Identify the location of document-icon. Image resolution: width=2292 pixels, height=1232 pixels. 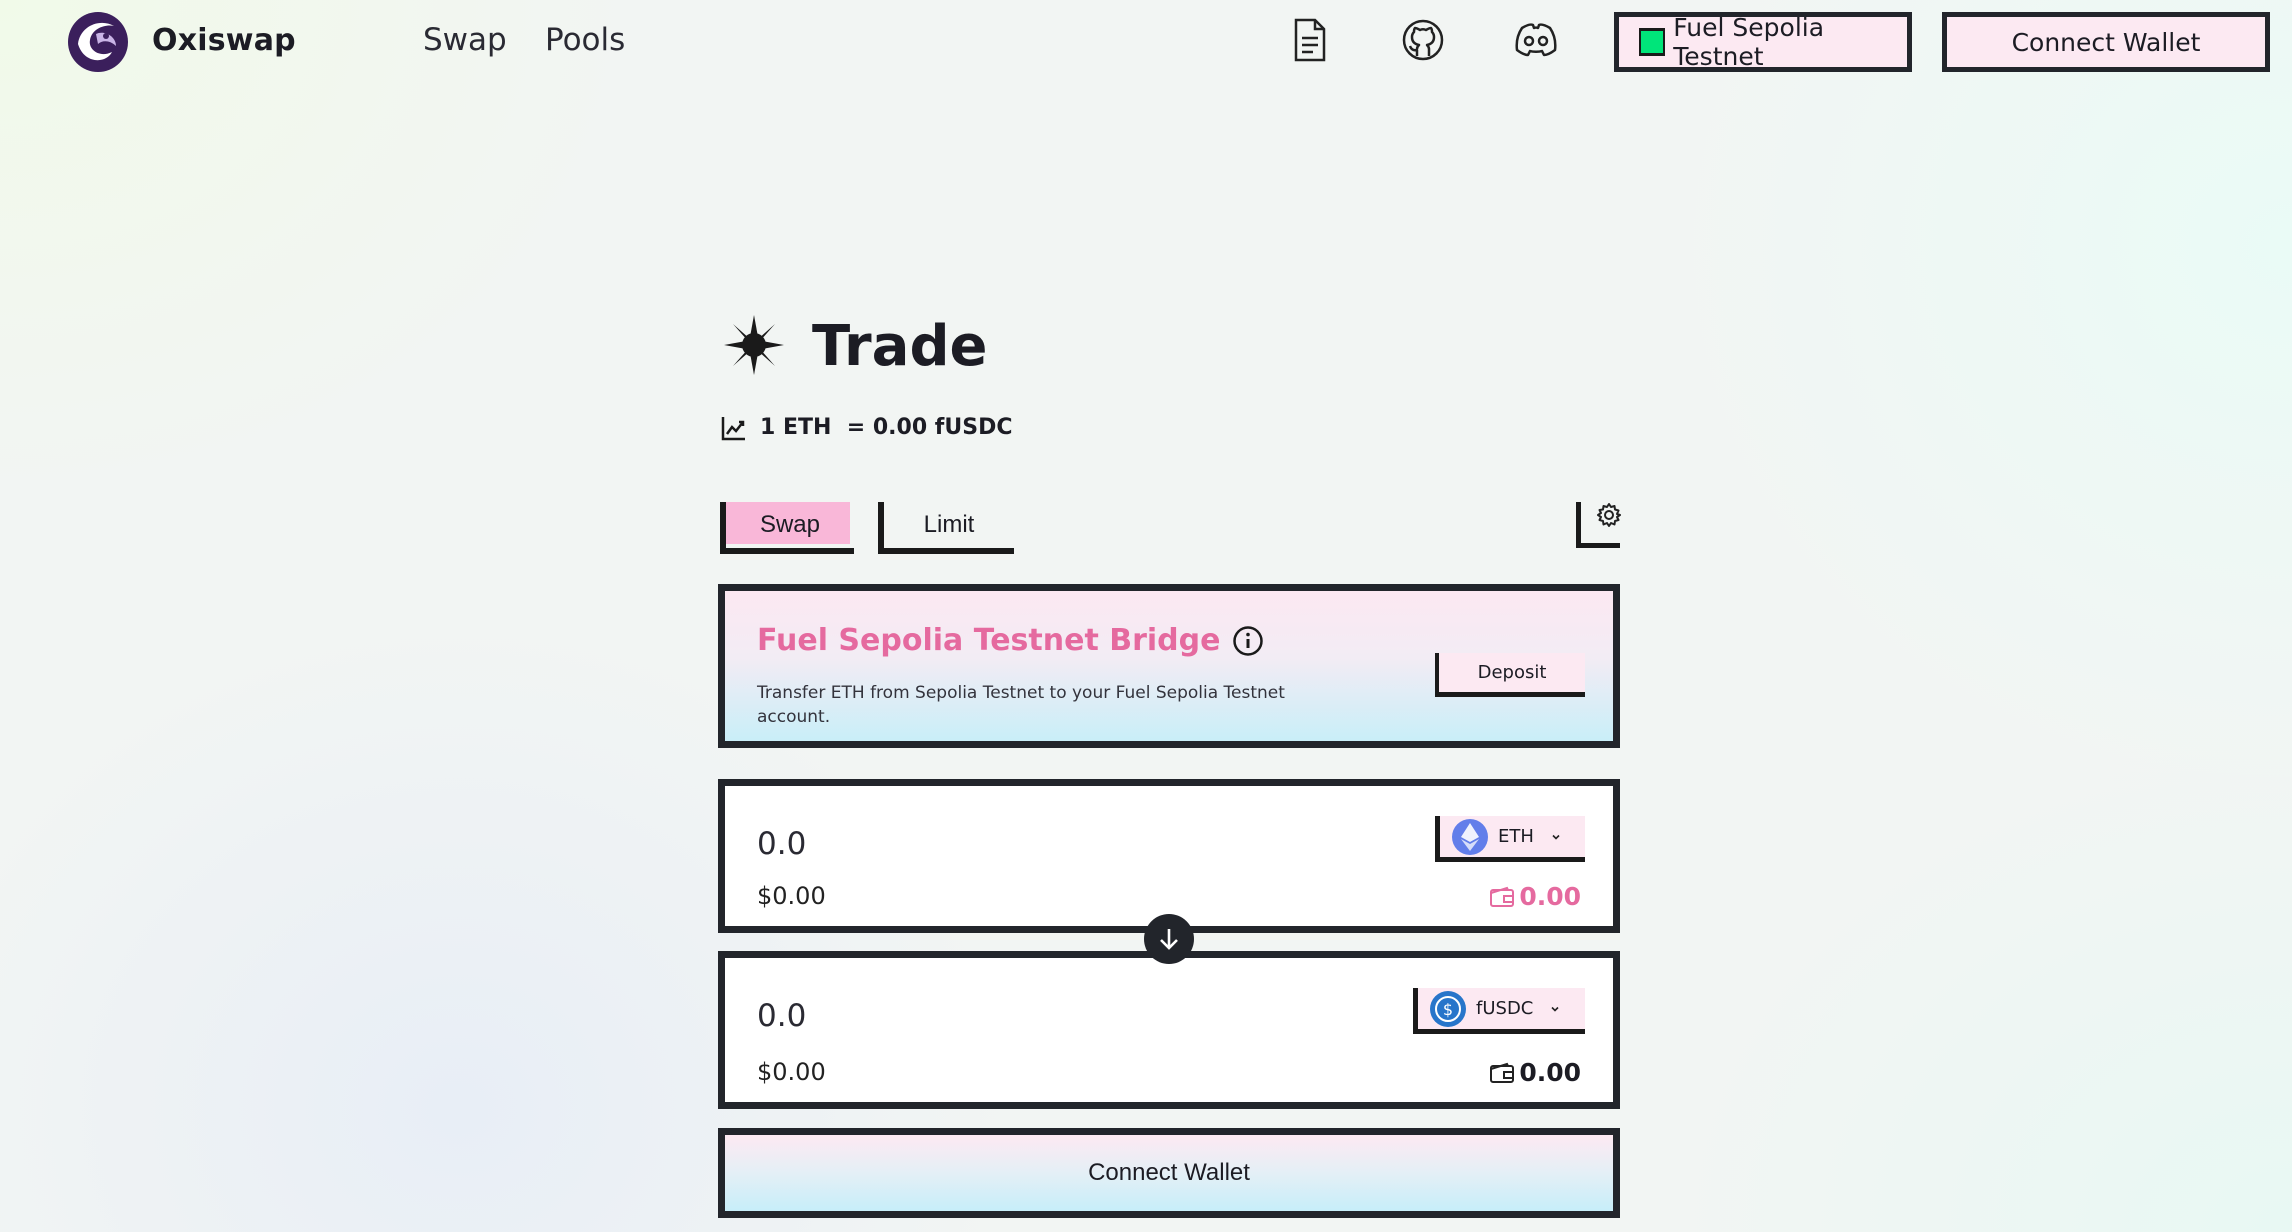
(1310, 40).